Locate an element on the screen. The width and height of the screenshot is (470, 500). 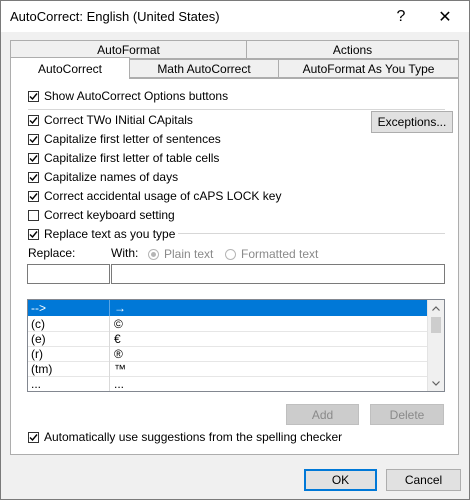
separator is located at coordinates (236, 109).